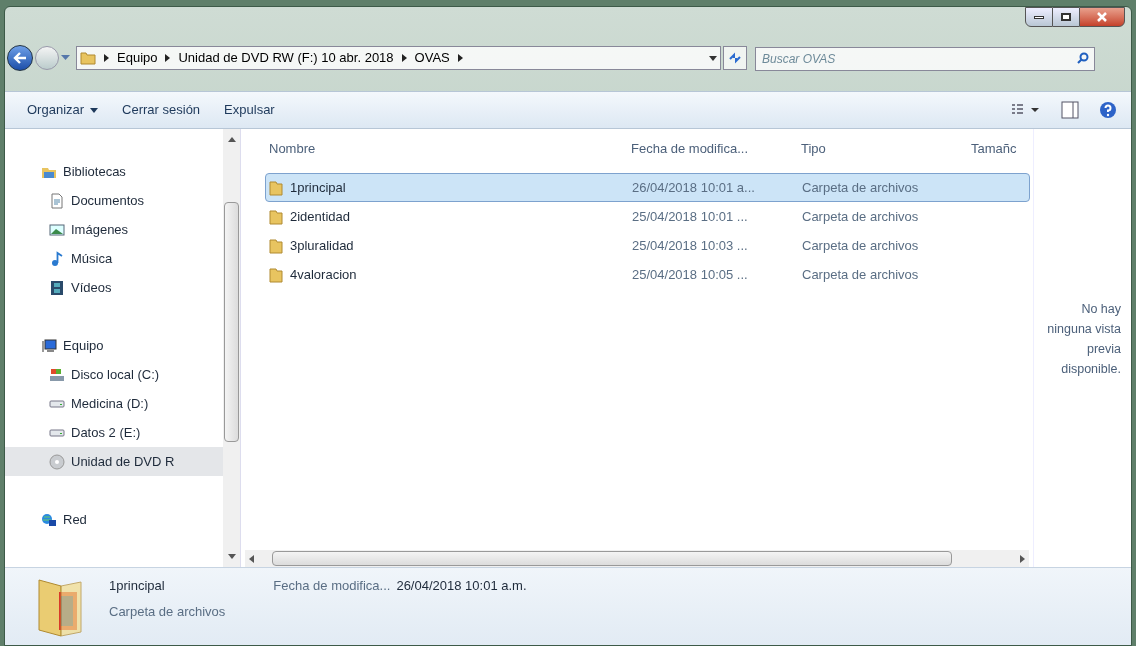 The height and width of the screenshot is (646, 1136). I want to click on open-folder-icon, so click(60, 607).